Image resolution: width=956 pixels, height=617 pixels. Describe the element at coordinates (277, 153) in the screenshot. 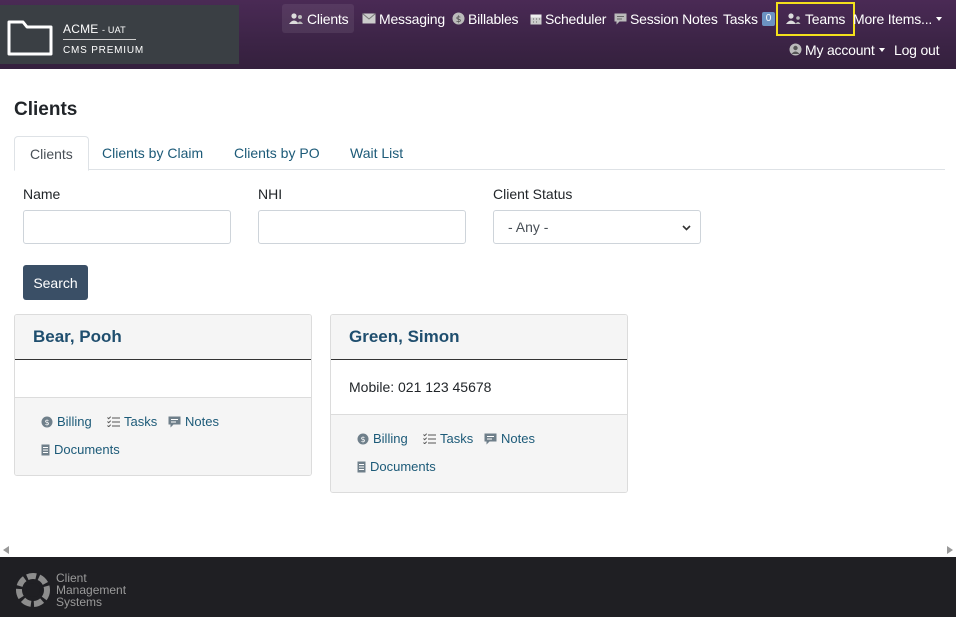

I see `tab-clients-by-po: Clients by PO` at that location.